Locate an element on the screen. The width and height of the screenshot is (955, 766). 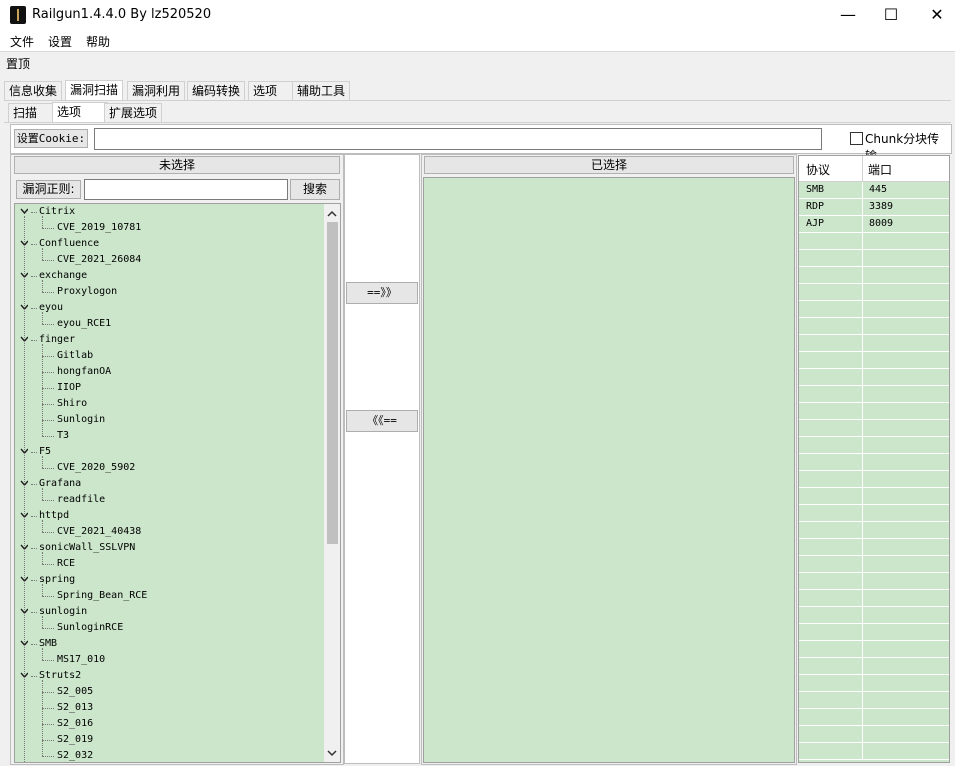
subtab-options: 选项 is located at coordinates (80, 112).